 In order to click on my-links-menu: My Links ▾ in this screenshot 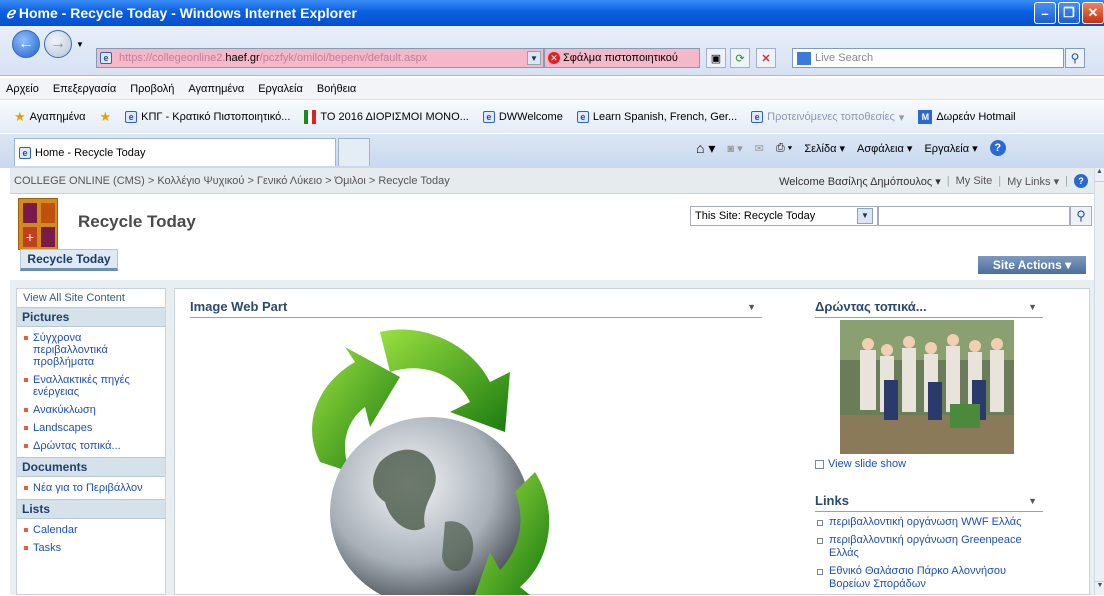, I will do `click(1033, 181)`.